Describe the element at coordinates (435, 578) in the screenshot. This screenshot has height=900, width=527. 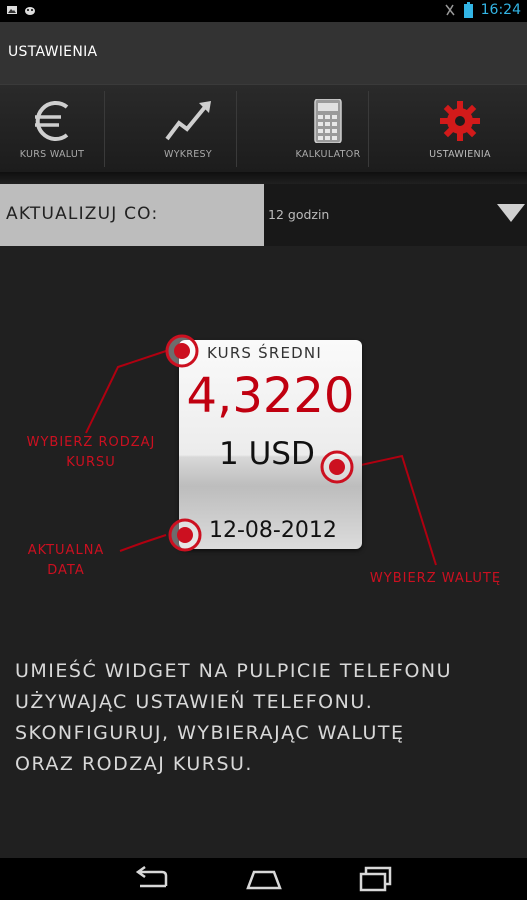
I see `callout-currency: WYBIERZ WALUTĘ` at that location.